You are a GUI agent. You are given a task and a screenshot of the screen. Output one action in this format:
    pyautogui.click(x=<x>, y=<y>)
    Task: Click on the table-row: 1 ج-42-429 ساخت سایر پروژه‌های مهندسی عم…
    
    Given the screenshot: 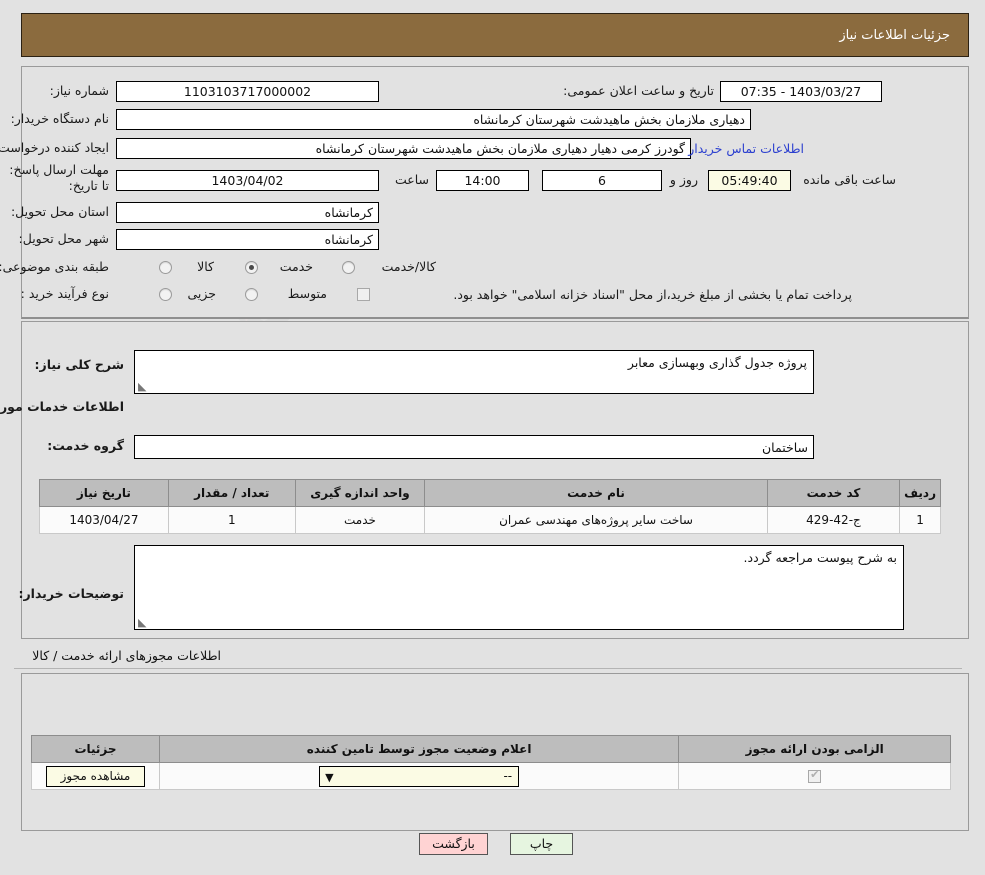 What is the action you would take?
    pyautogui.click(x=491, y=520)
    